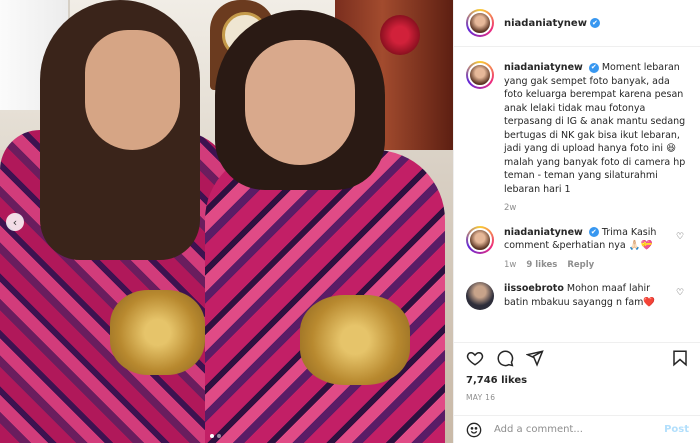 The height and width of the screenshot is (443, 700). I want to click on post-header: niadaniatynew ✔, so click(577, 23).